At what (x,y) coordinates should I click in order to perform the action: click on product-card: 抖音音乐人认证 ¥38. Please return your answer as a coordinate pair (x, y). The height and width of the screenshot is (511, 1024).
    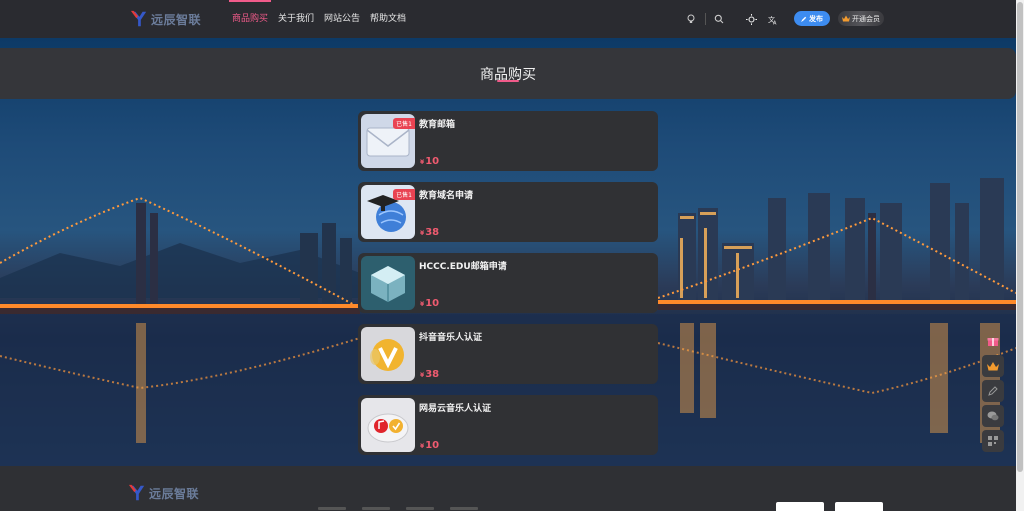
    Looking at the image, I should click on (508, 354).